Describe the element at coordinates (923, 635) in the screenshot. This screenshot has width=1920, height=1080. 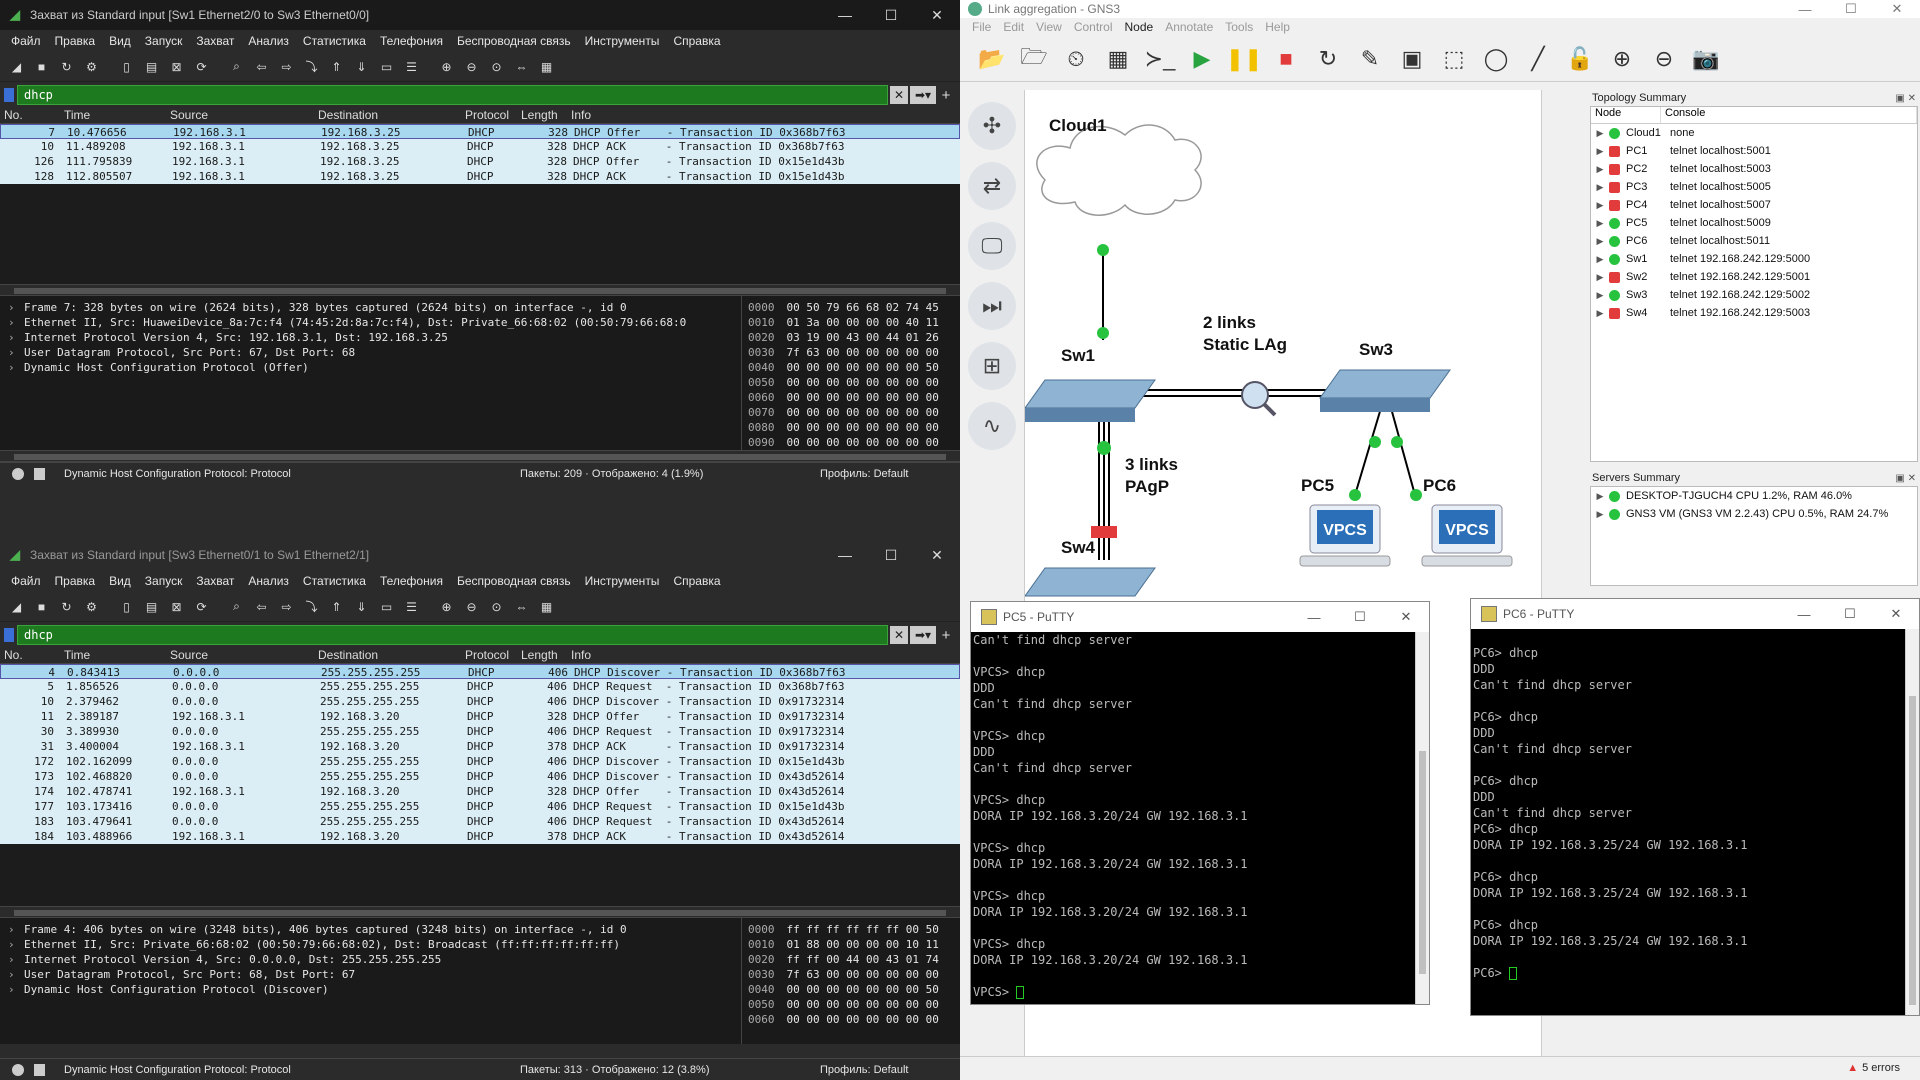
I see `apply-filter-button: ➡▾` at that location.